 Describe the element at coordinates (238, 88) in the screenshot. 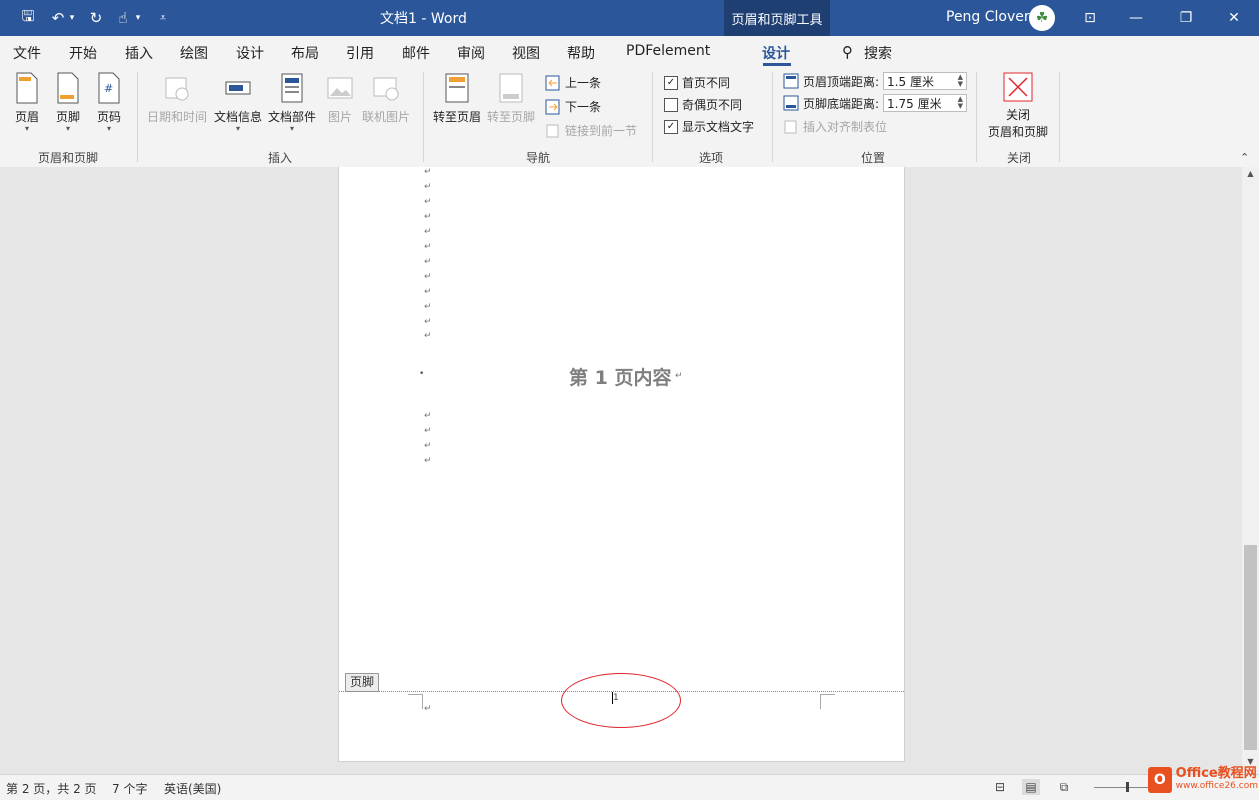

I see `document-info-icon` at that location.